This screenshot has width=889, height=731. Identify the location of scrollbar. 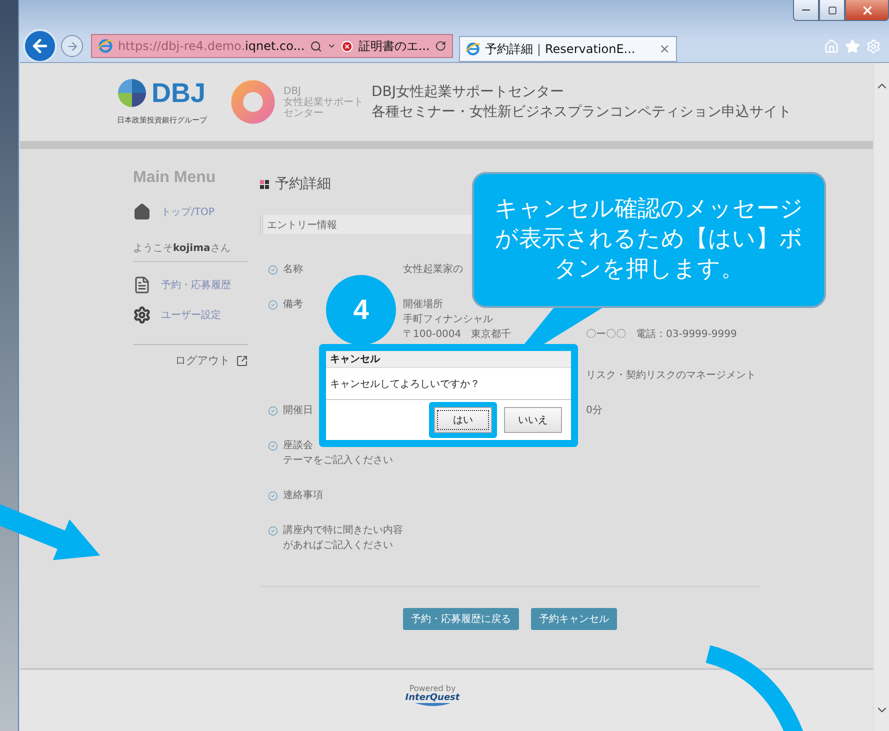
(881, 397).